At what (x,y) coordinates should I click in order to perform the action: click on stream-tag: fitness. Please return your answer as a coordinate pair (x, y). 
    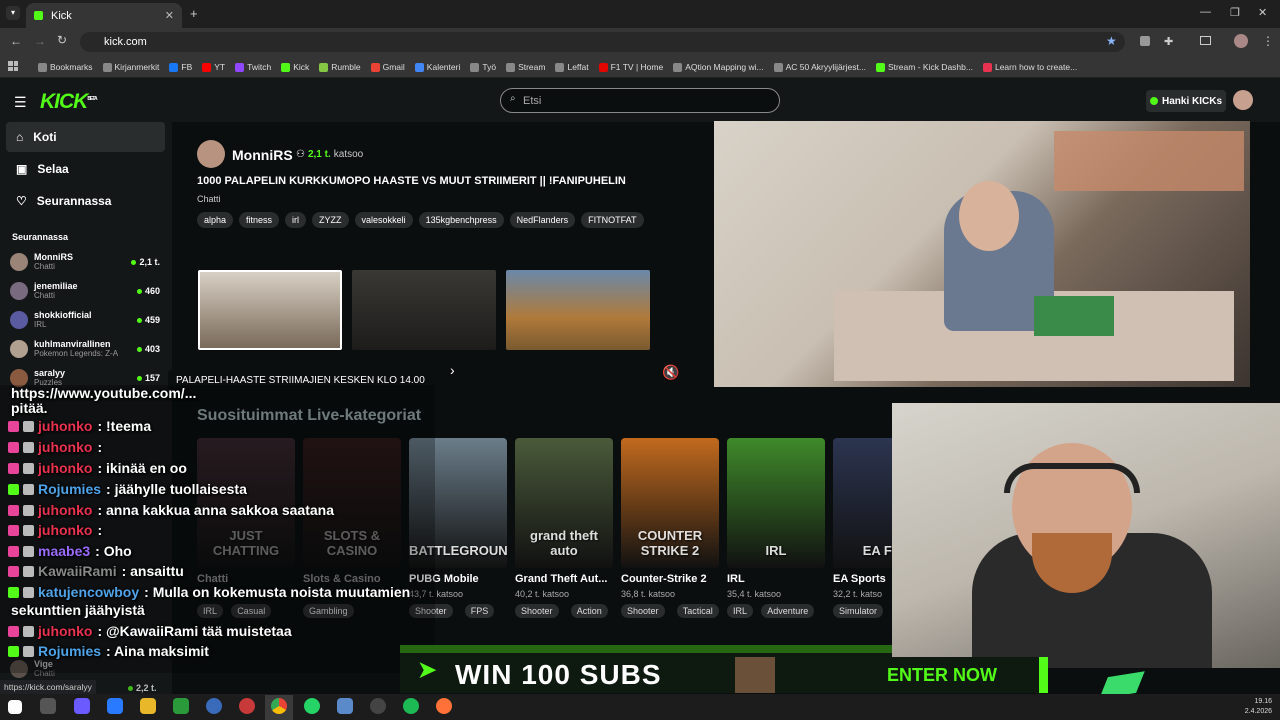
    Looking at the image, I should click on (259, 220).